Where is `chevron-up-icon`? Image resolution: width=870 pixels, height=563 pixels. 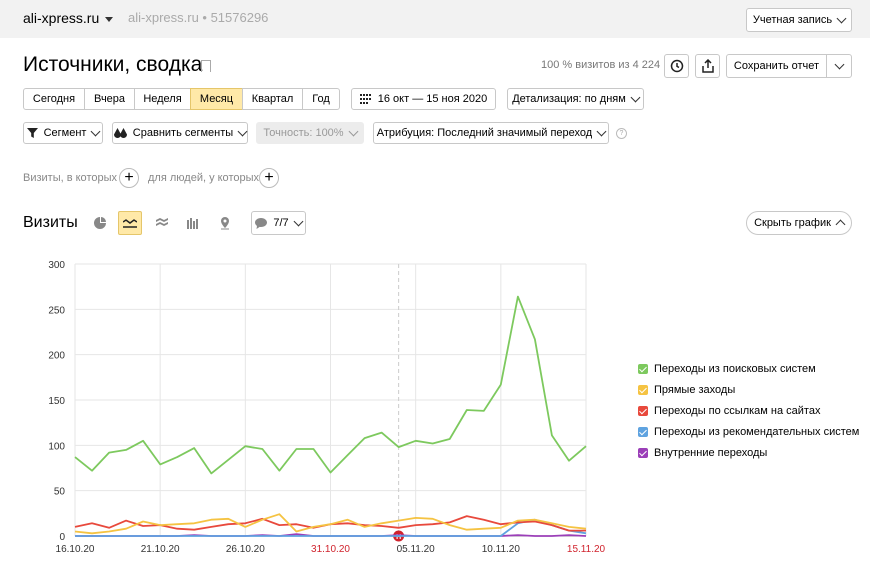 chevron-up-icon is located at coordinates (840, 224).